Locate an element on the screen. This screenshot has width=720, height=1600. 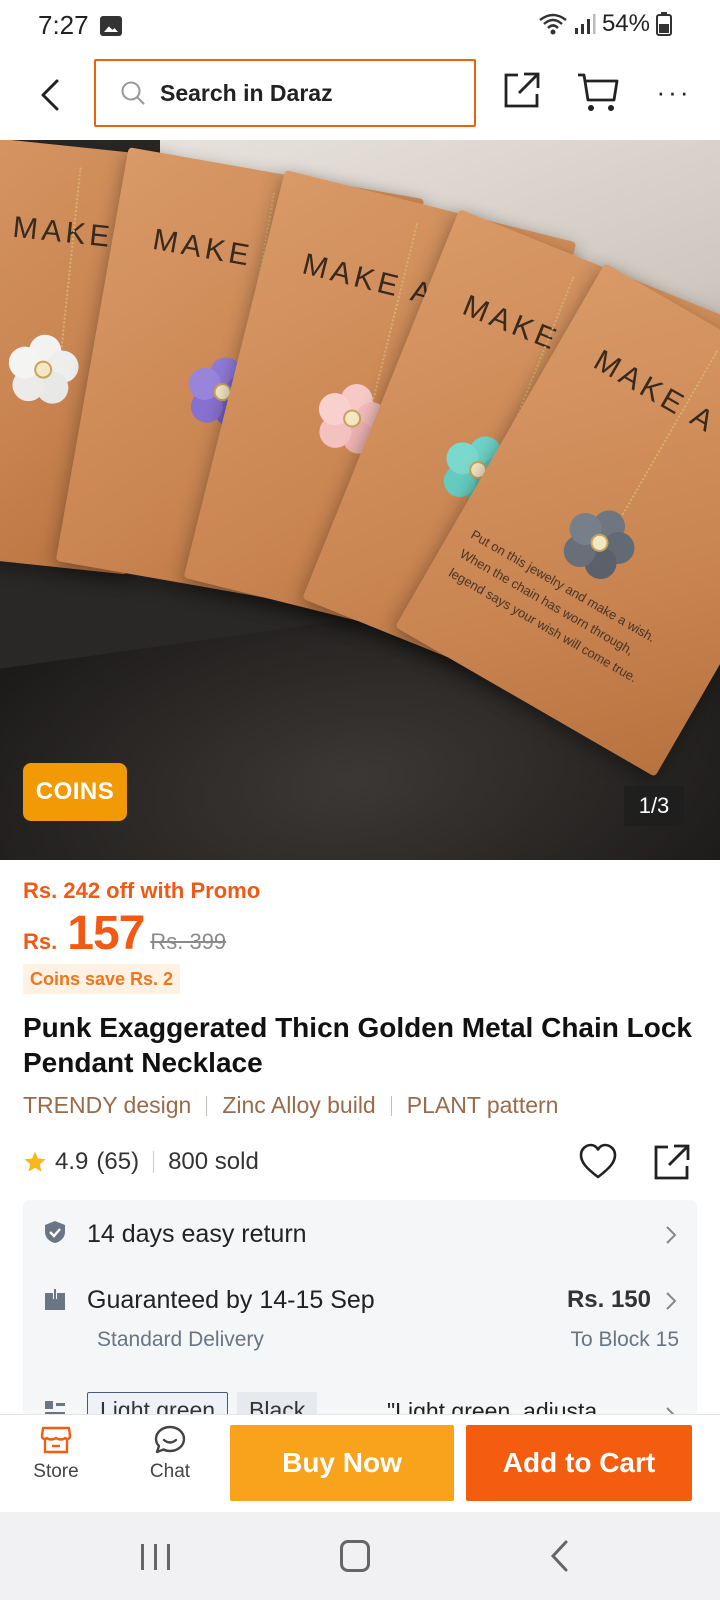
delivery-title: Guaranteed by 14-15 Sep is located at coordinates (231, 1300).